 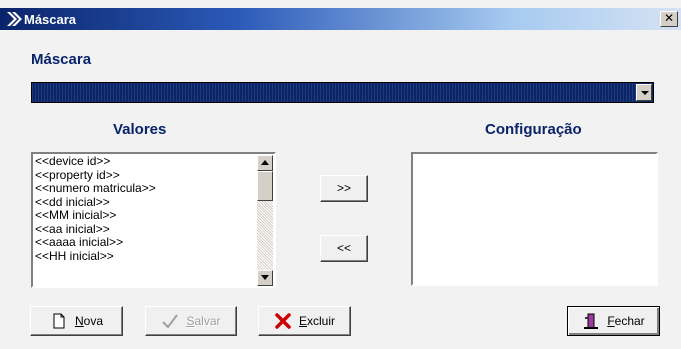 What do you see at coordinates (626, 321) in the screenshot?
I see `fechar-label: Fechar` at bounding box center [626, 321].